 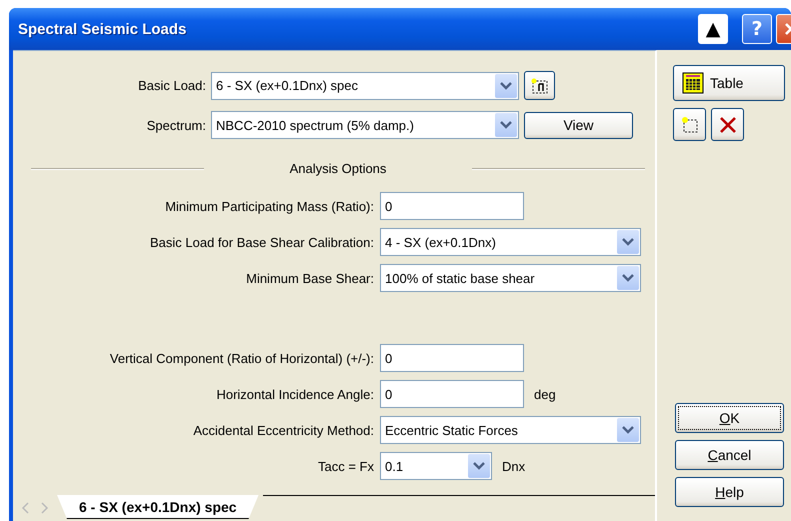 What do you see at coordinates (510, 242) in the screenshot?
I see `dropdown: 4 - SX (ex+0.1Dnx)` at bounding box center [510, 242].